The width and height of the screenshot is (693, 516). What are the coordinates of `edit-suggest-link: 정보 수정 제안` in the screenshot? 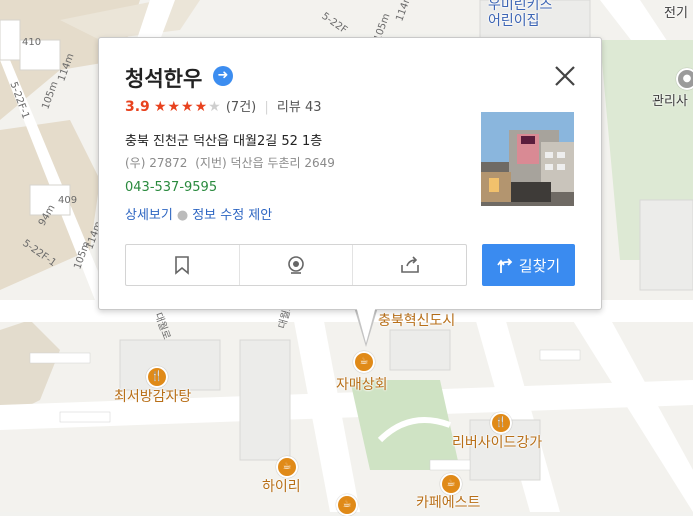 It's located at (232, 215).